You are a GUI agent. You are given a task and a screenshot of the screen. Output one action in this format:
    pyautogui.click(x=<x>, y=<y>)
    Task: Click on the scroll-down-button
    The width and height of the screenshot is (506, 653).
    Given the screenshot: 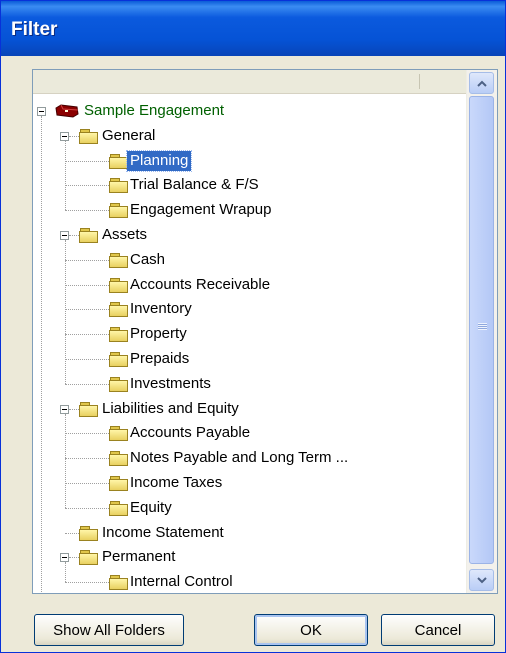 What is the action you would take?
    pyautogui.click(x=481, y=580)
    